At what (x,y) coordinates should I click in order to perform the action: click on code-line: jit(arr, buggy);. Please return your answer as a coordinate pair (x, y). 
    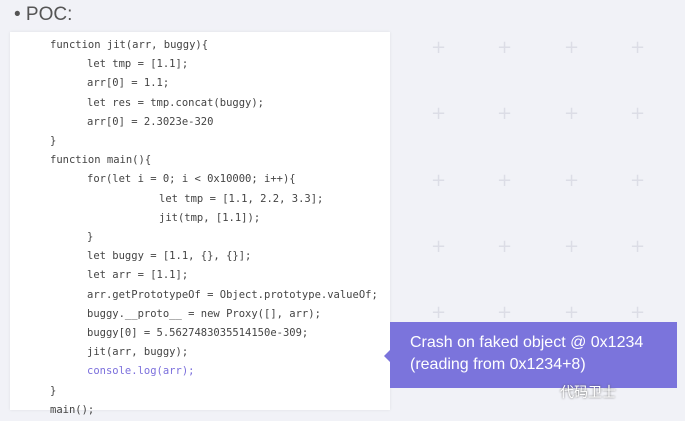
    Looking at the image, I should click on (138, 352).